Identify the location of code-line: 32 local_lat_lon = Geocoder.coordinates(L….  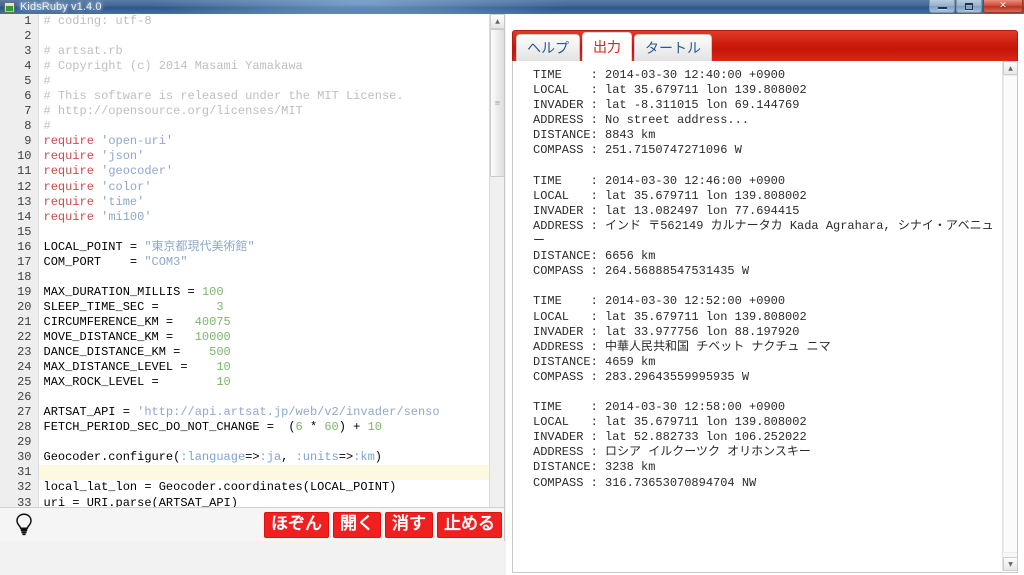
(245, 488).